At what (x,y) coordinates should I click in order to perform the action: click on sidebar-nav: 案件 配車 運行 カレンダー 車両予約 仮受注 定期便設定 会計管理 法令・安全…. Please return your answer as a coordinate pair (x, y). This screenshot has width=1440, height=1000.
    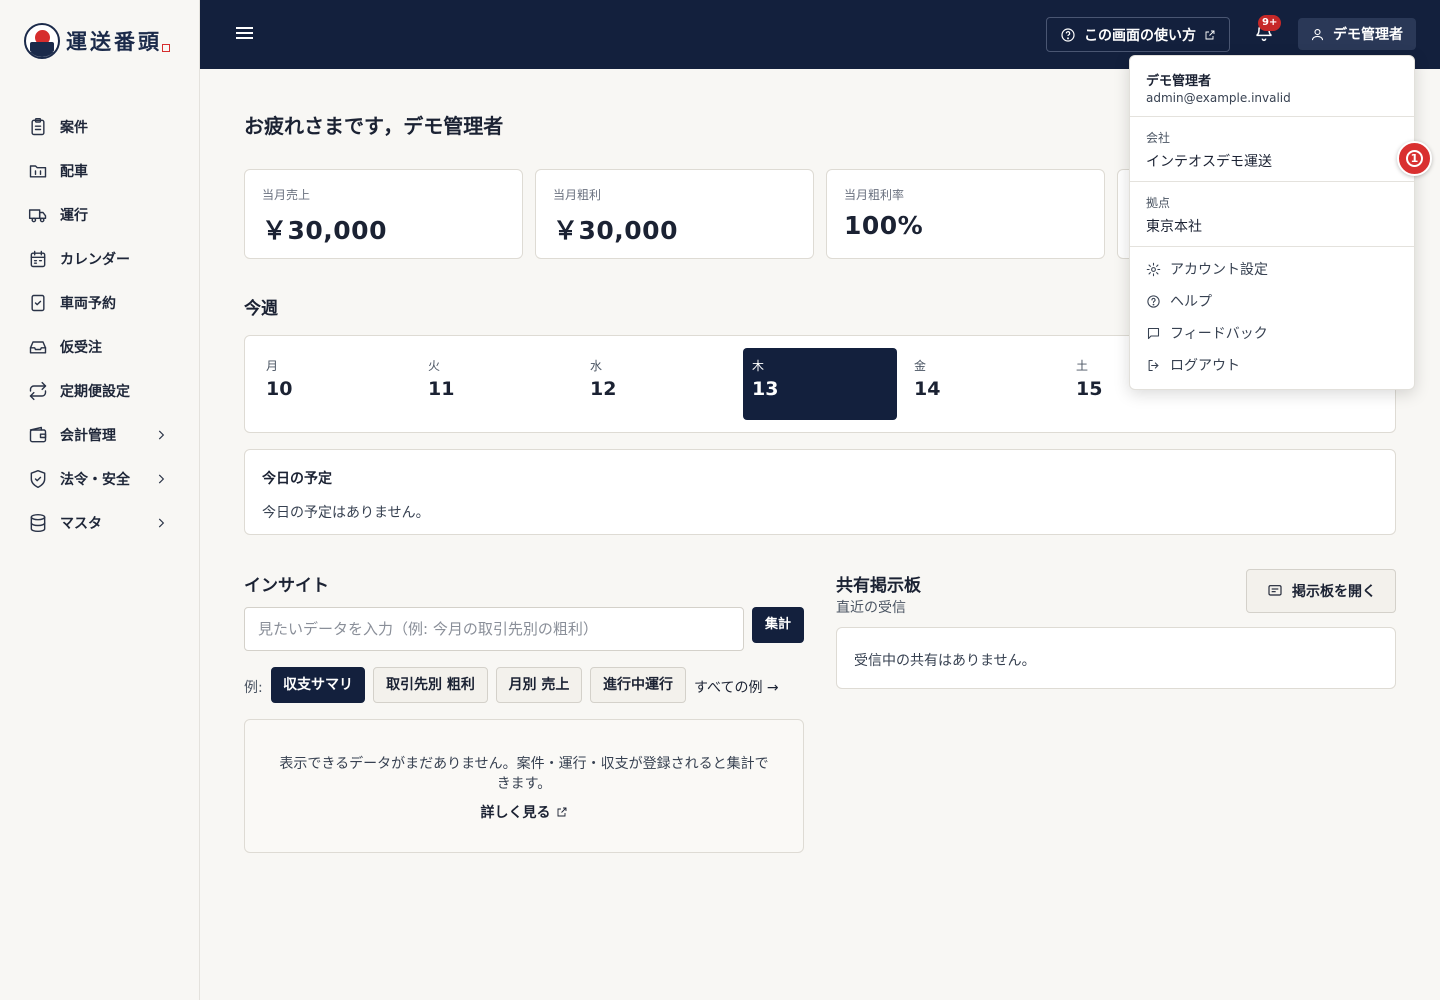
    Looking at the image, I should click on (100, 325).